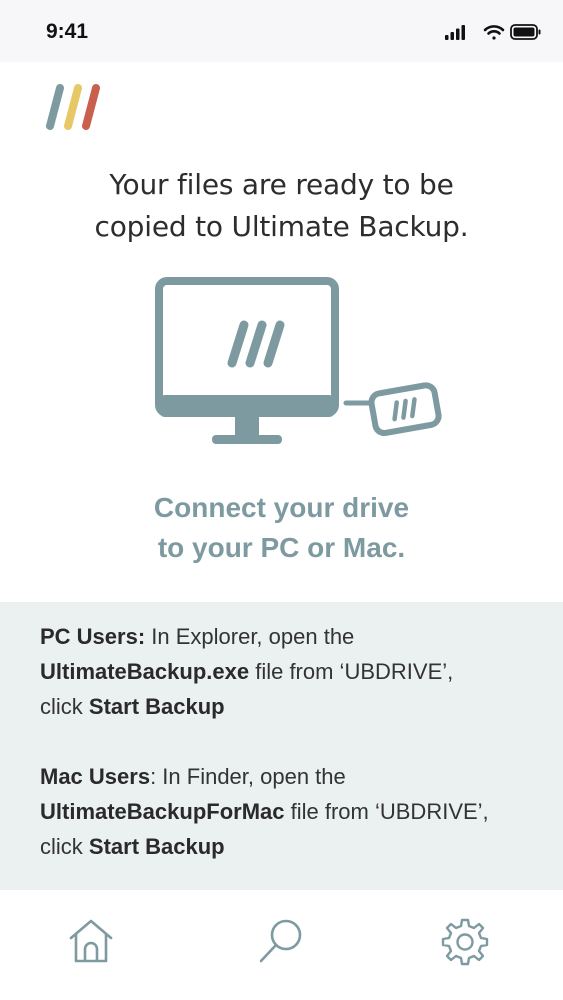  I want to click on home-icon, so click(91, 941).